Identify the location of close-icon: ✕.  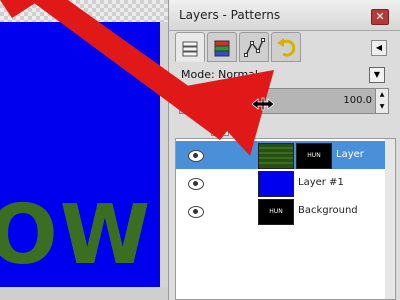
(380, 16).